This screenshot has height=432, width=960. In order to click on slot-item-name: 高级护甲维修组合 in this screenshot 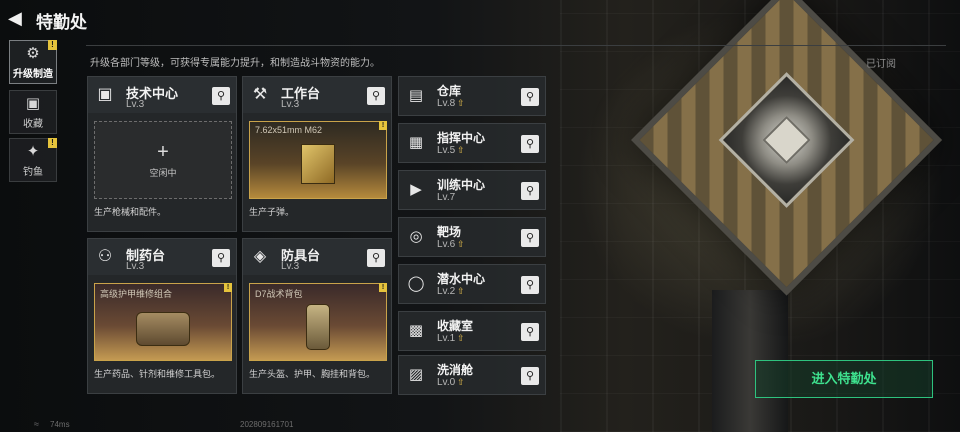, I will do `click(136, 294)`.